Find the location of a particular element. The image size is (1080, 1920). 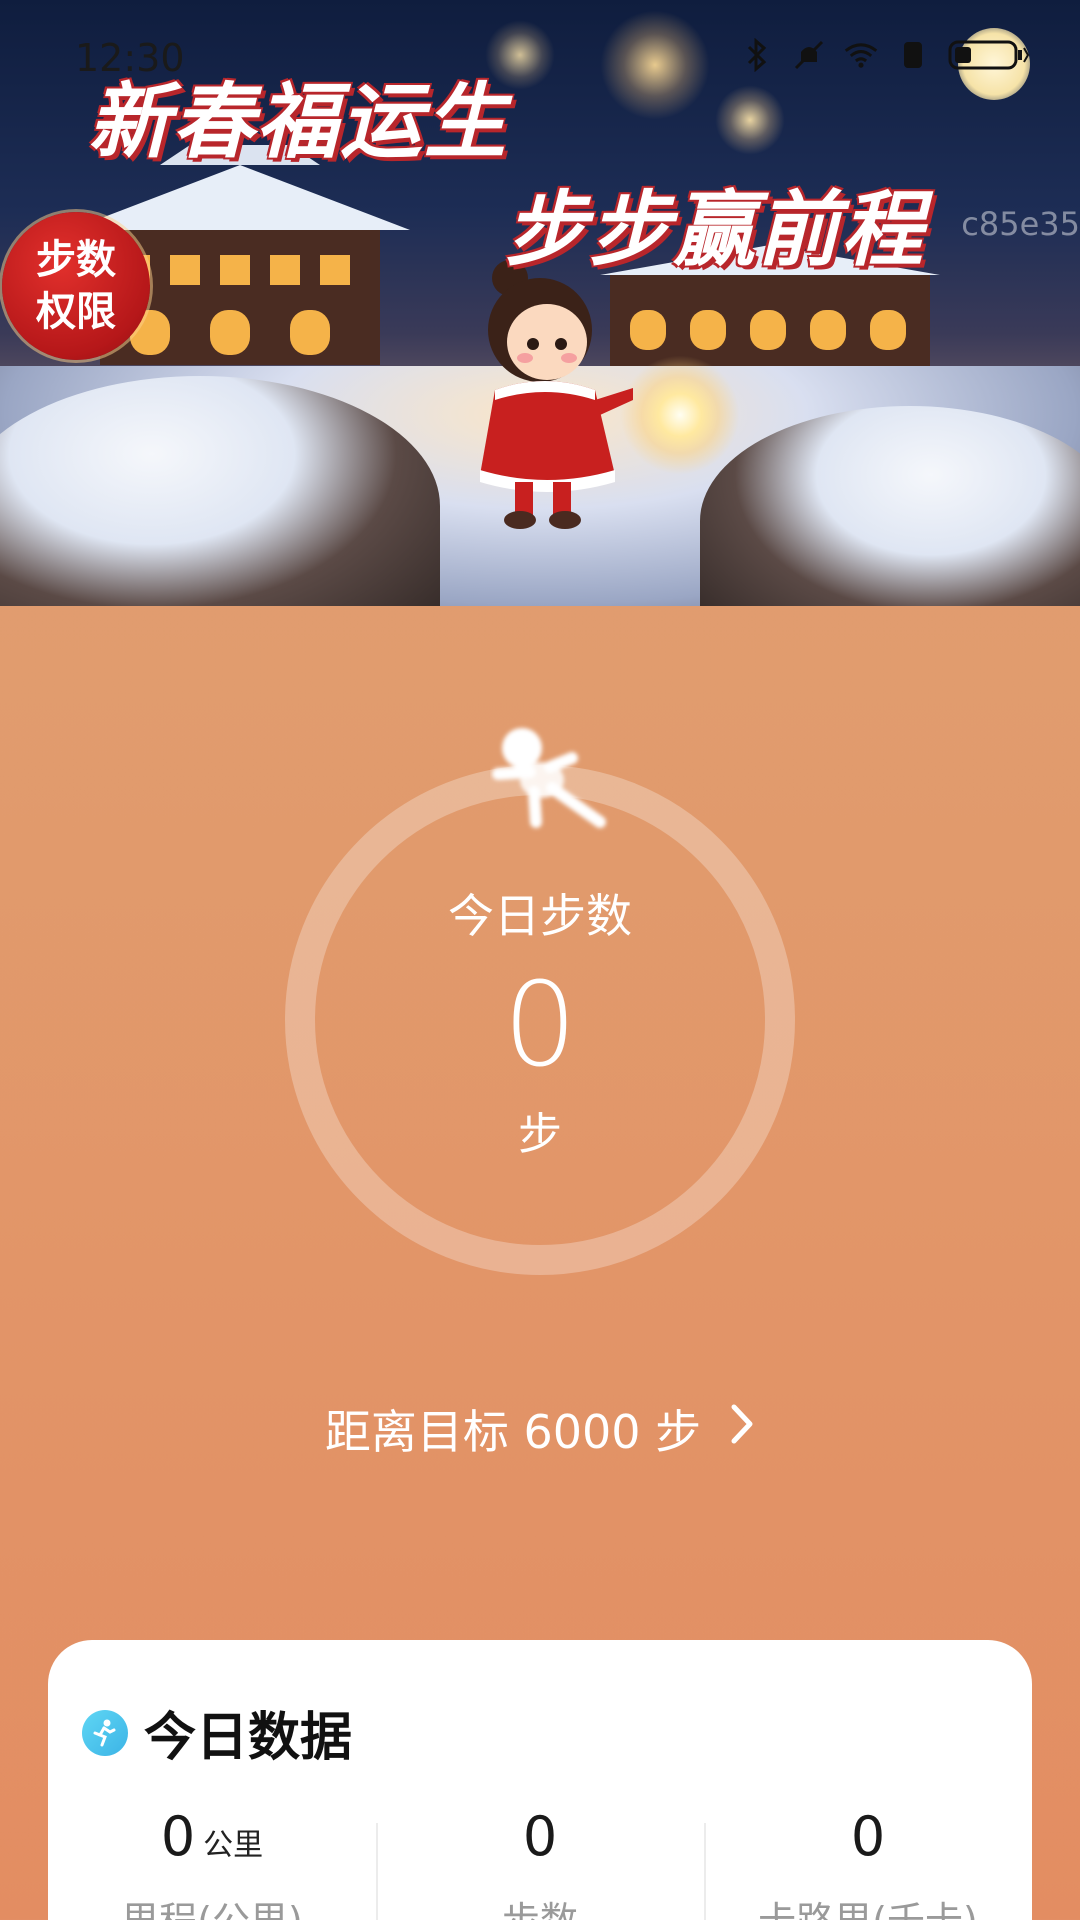

steps-count: 0 is located at coordinates (540, 1025).